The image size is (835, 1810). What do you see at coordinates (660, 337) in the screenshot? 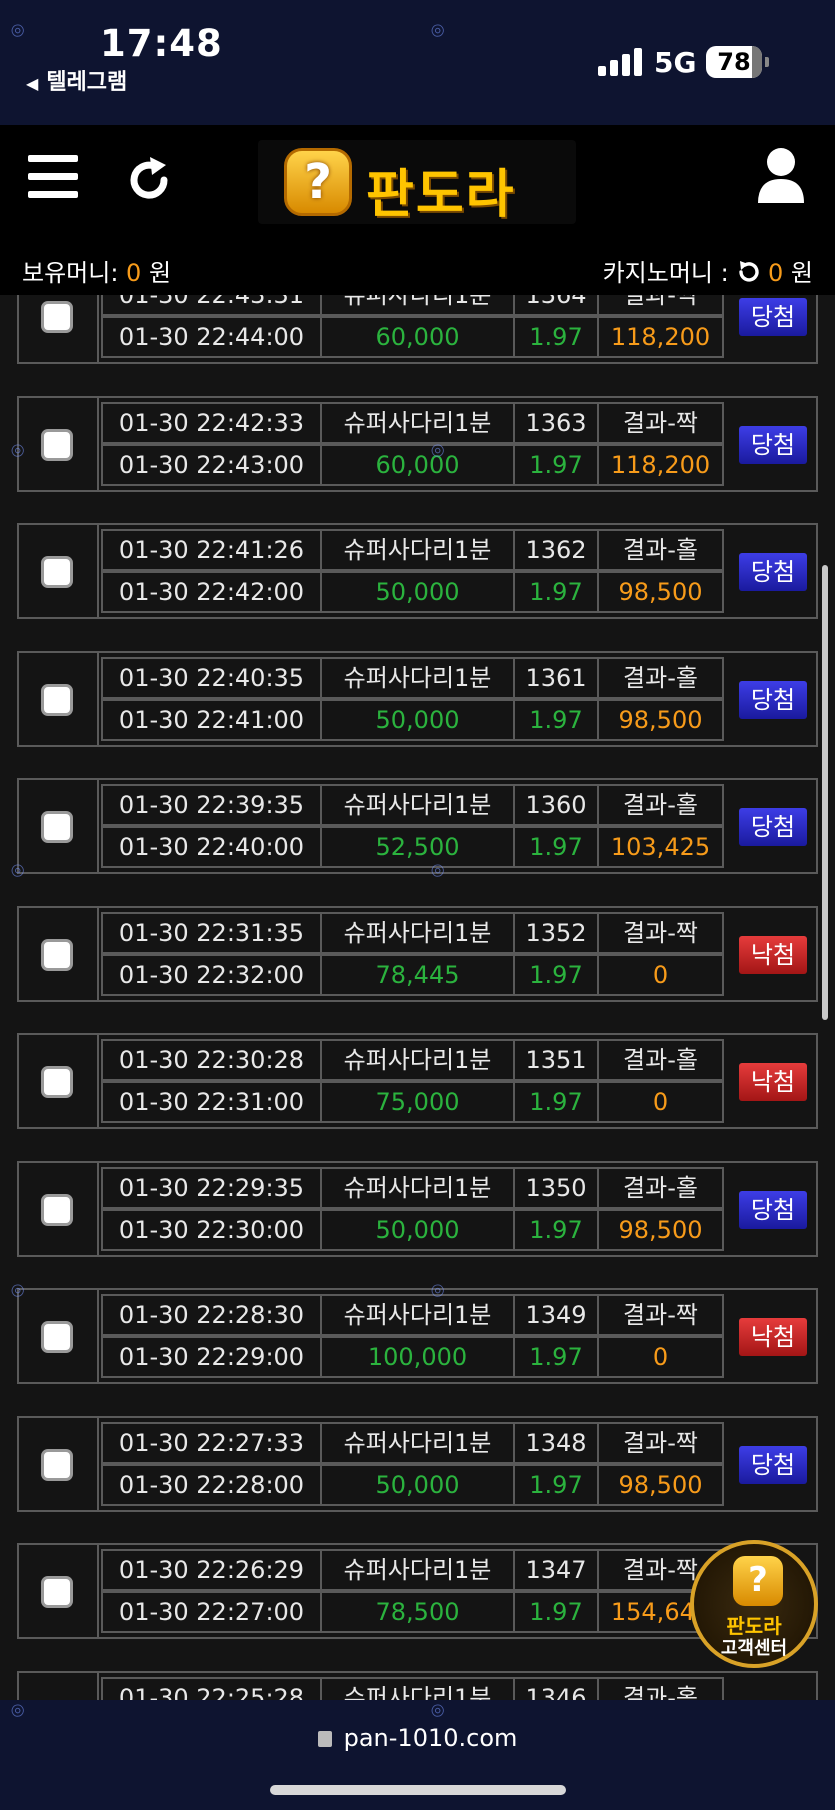
I see `payout-amount: 118,200` at bounding box center [660, 337].